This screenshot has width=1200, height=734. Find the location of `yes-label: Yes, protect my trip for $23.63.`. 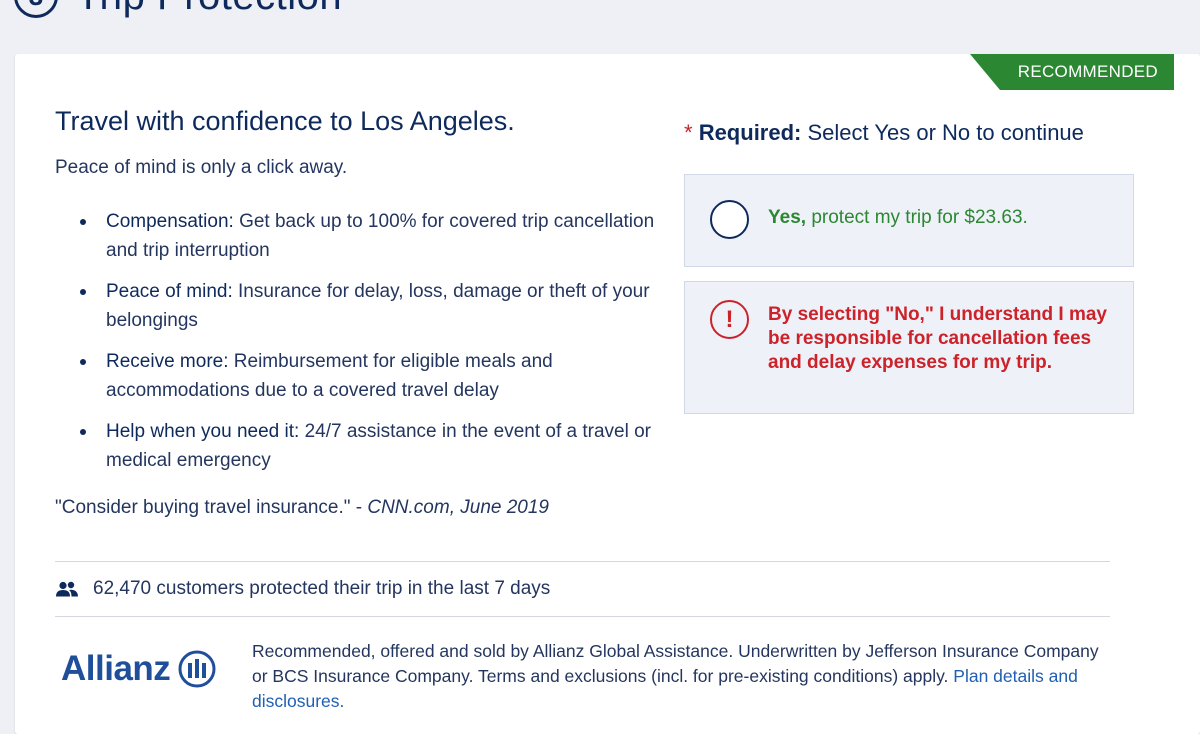

yes-label: Yes, protect my trip for $23.63. is located at coordinates (898, 218).